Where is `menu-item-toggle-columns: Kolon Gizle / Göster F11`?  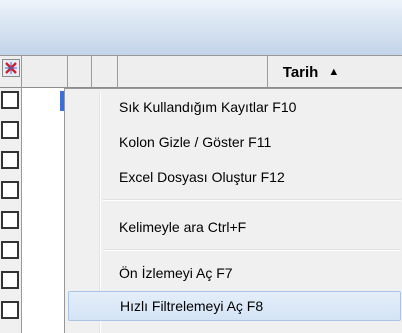 menu-item-toggle-columns: Kolon Gizle / Göster F11 is located at coordinates (234, 142).